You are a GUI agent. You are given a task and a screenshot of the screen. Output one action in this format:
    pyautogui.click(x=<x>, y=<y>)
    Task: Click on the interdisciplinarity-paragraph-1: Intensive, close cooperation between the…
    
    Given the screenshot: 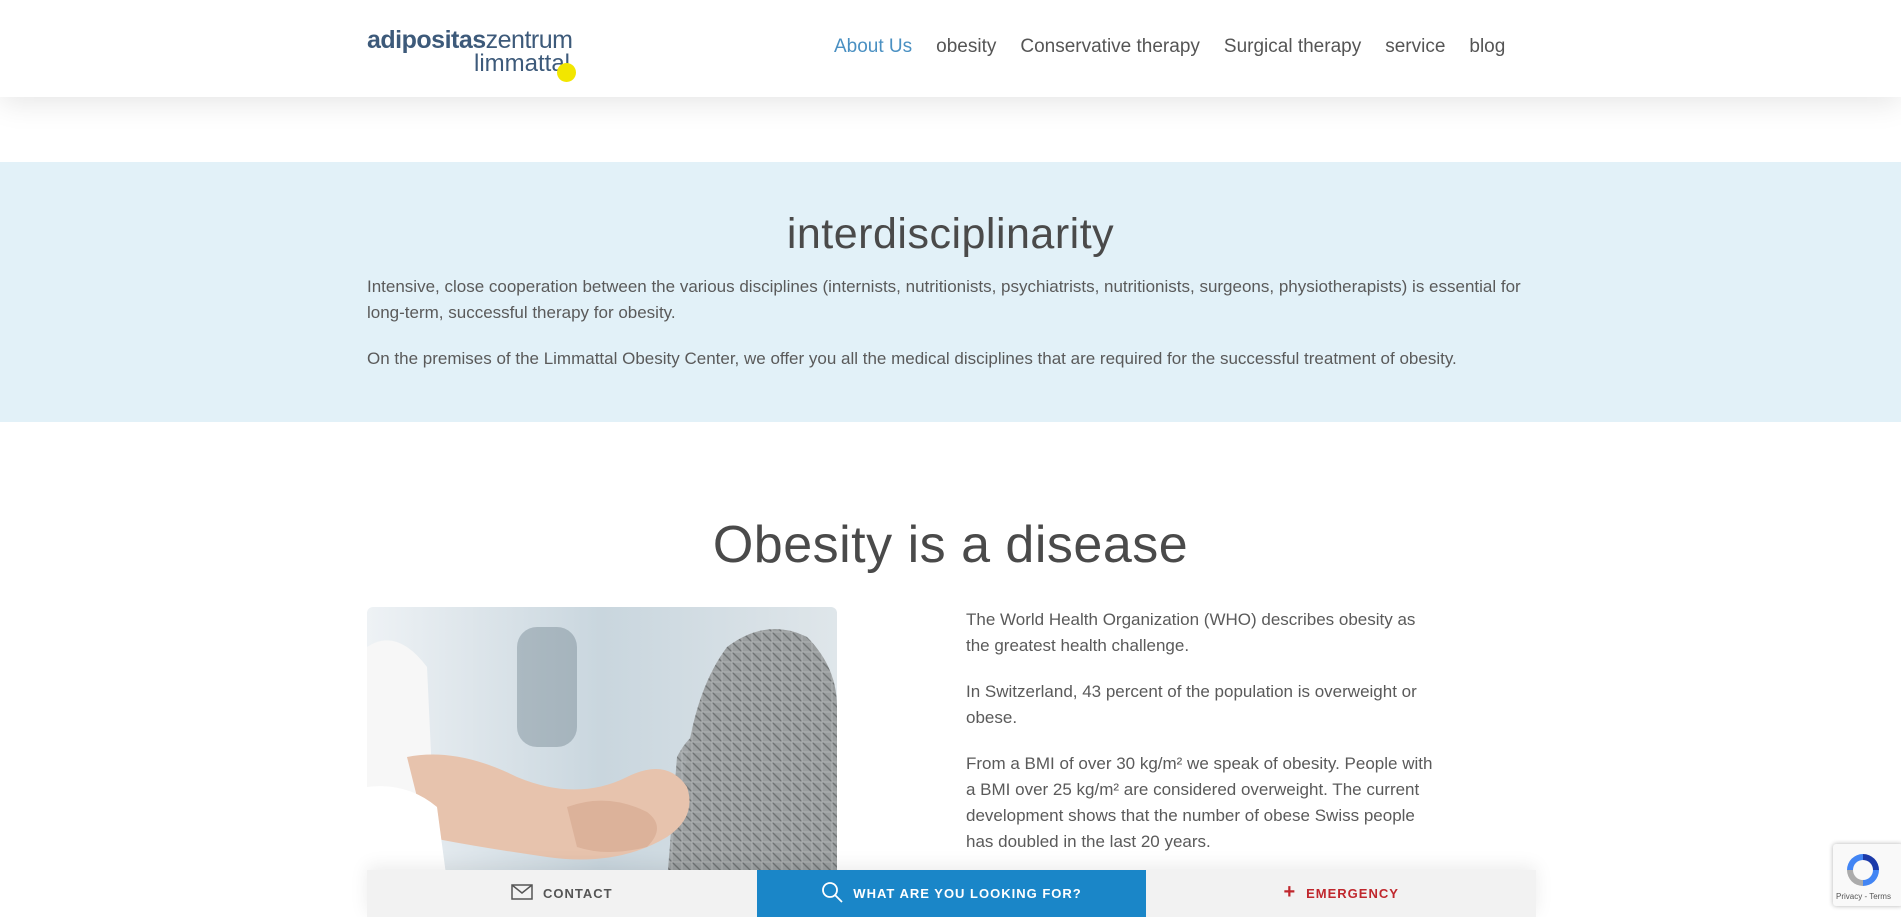 What is the action you would take?
    pyautogui.click(x=944, y=299)
    